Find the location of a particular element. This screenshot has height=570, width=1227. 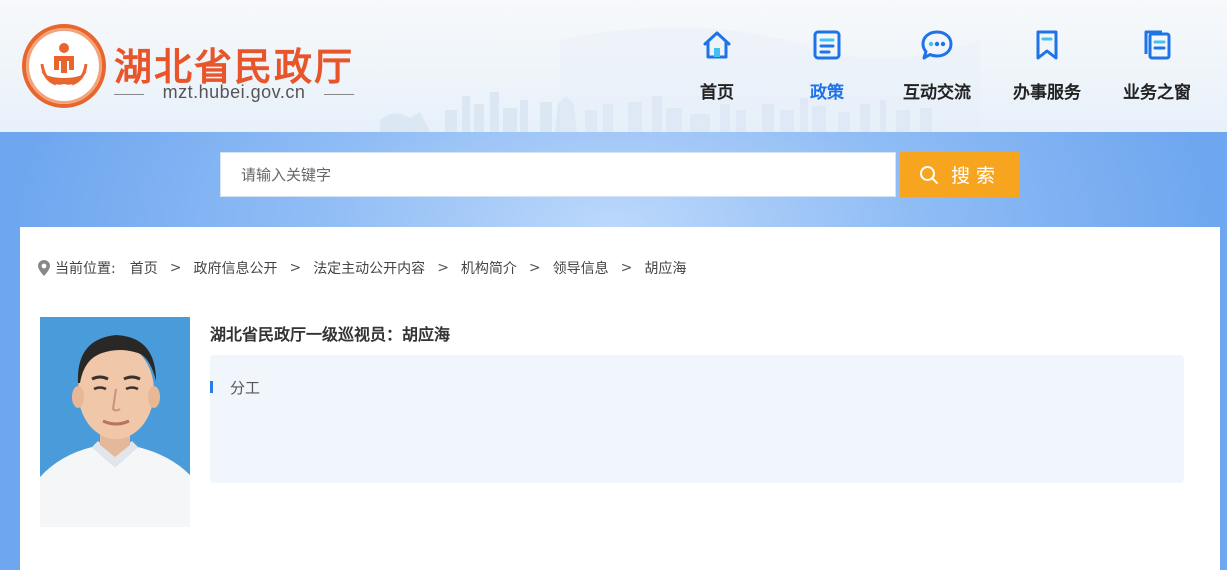

nav-item-policy: 政策 is located at coordinates (827, 68).